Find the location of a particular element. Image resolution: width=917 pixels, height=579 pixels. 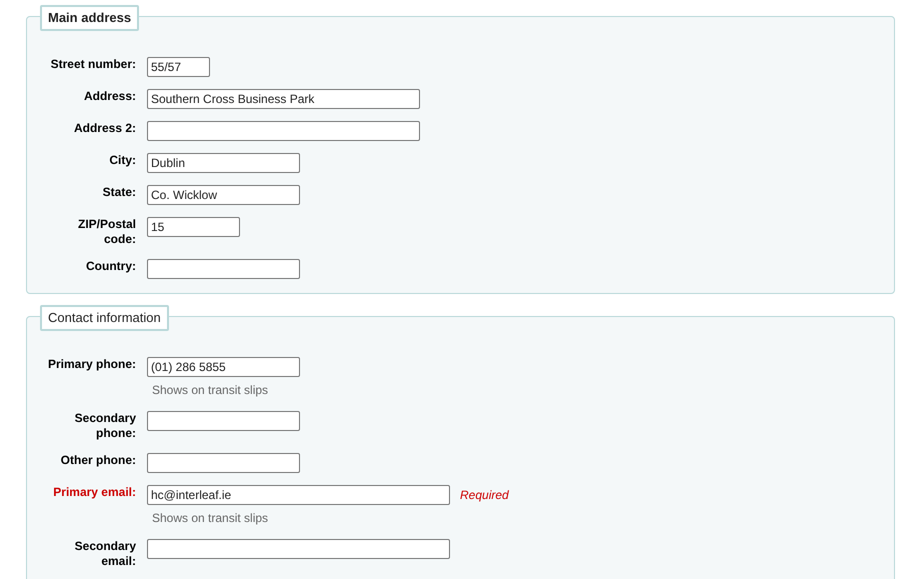

field-label: City: is located at coordinates (122, 160).